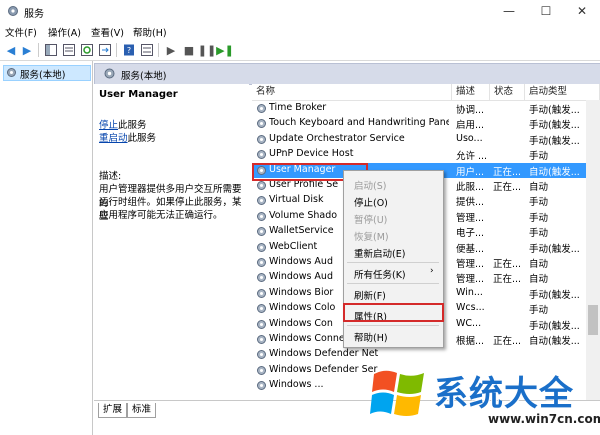 This screenshot has width=600, height=435. Describe the element at coordinates (371, 337) in the screenshot. I see `menu-item-help: 帮助(H)` at that location.